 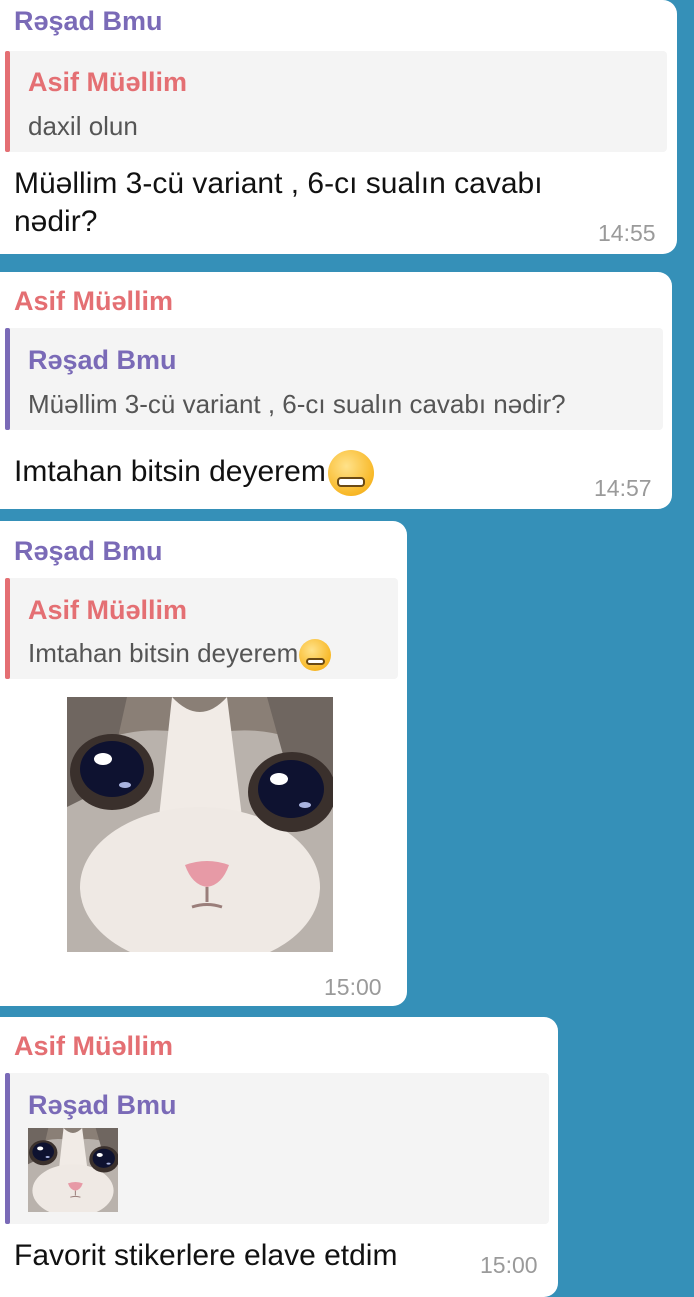 I want to click on reply-text-content: Imtahan bitsin deyerem, so click(x=163, y=653).